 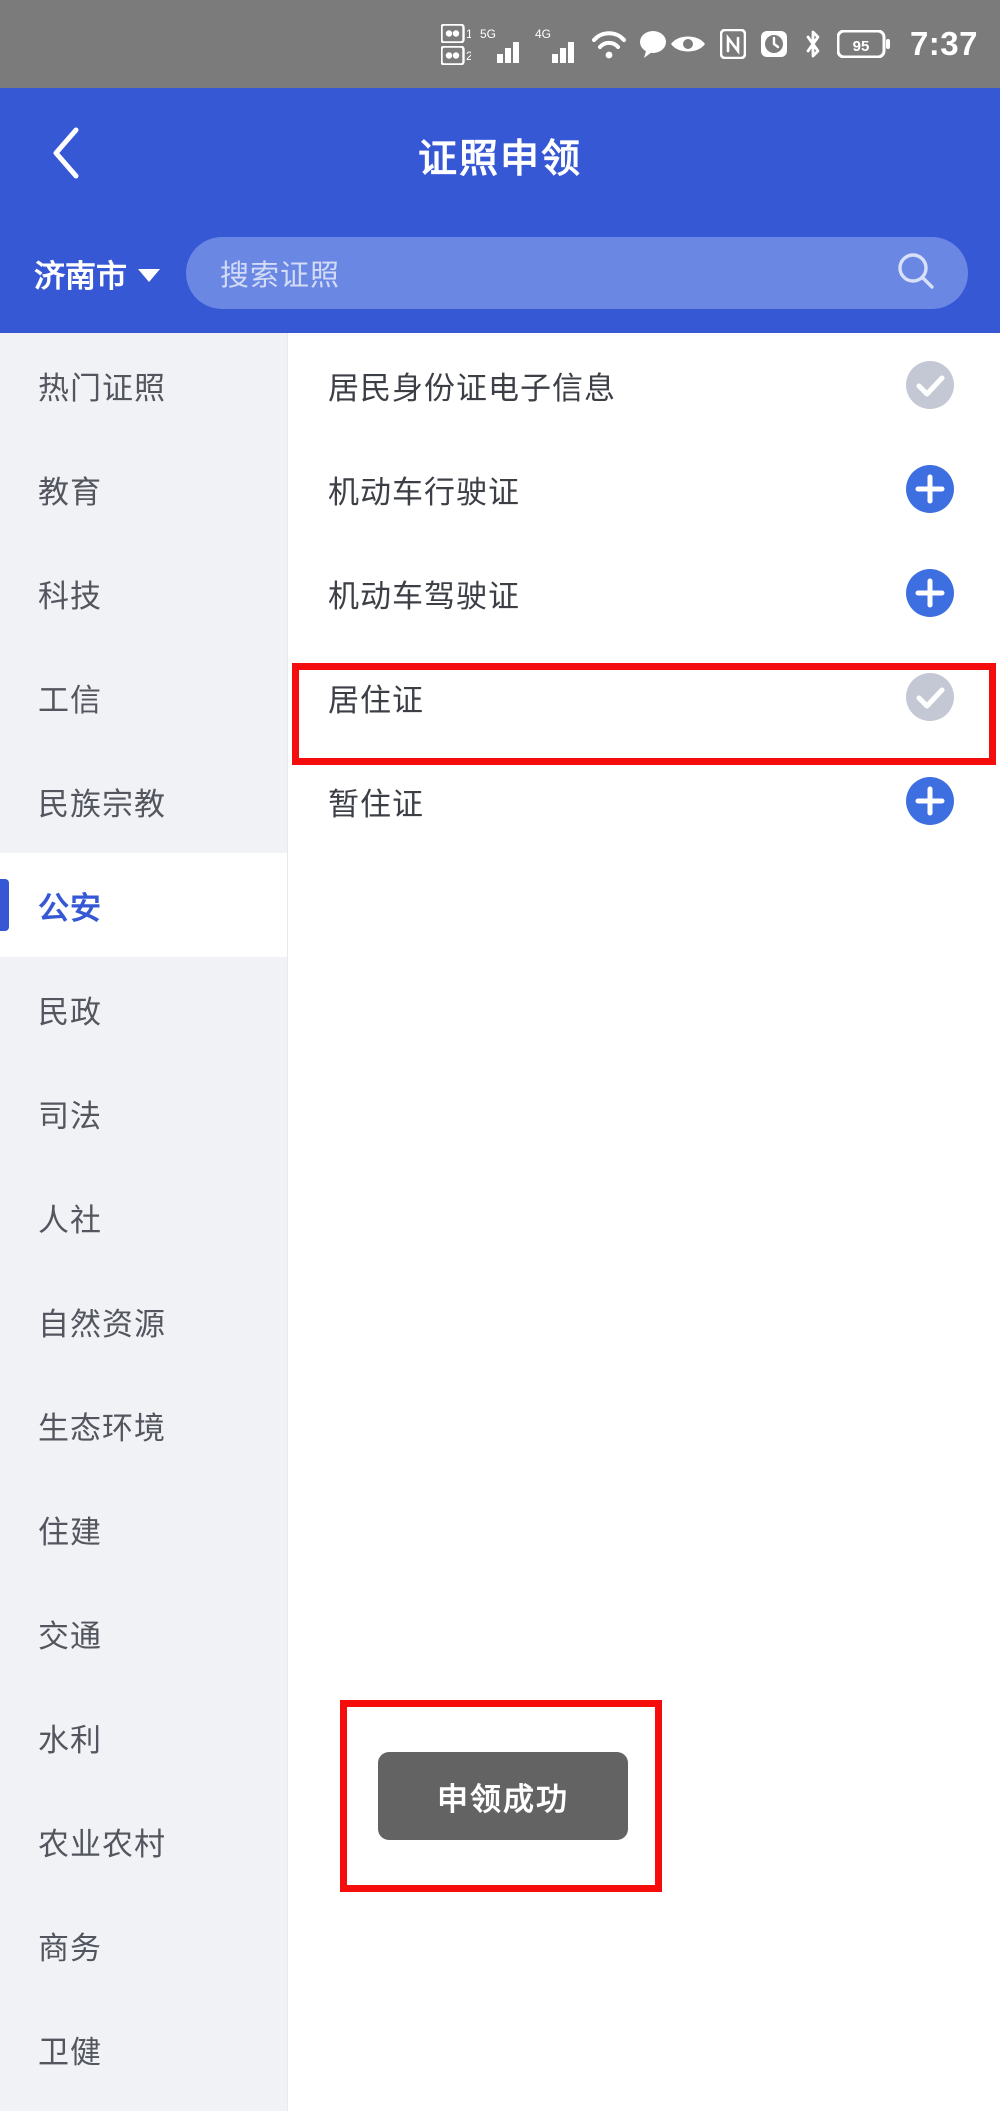 What do you see at coordinates (488, 34) in the screenshot?
I see `svg-text: 5G` at bounding box center [488, 34].